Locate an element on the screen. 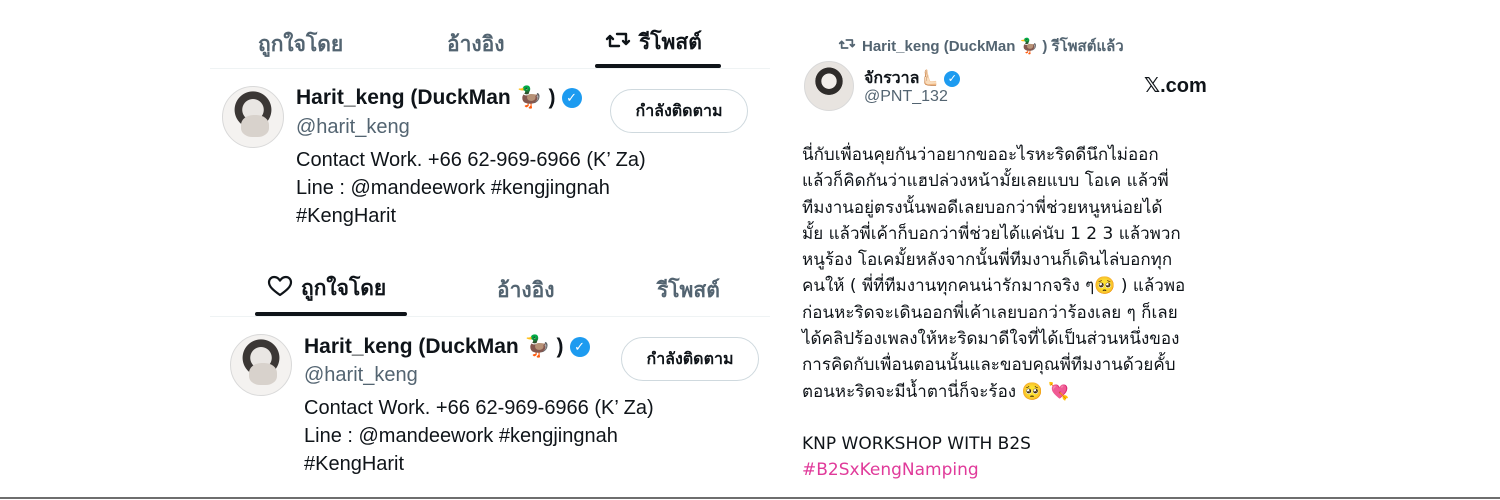 The width and height of the screenshot is (1500, 500). repost-text: Harit_keng (DuckMan 🦆 ) รีโพสต์แล้ว is located at coordinates (993, 46).